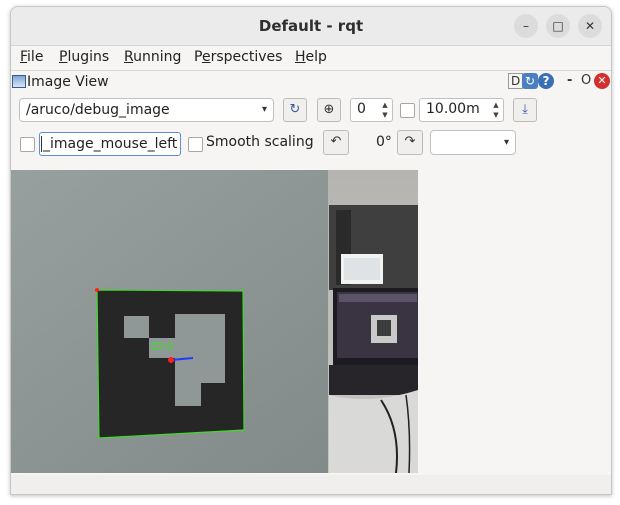  I want to click on menu-file-label: ile, so click(35, 57).